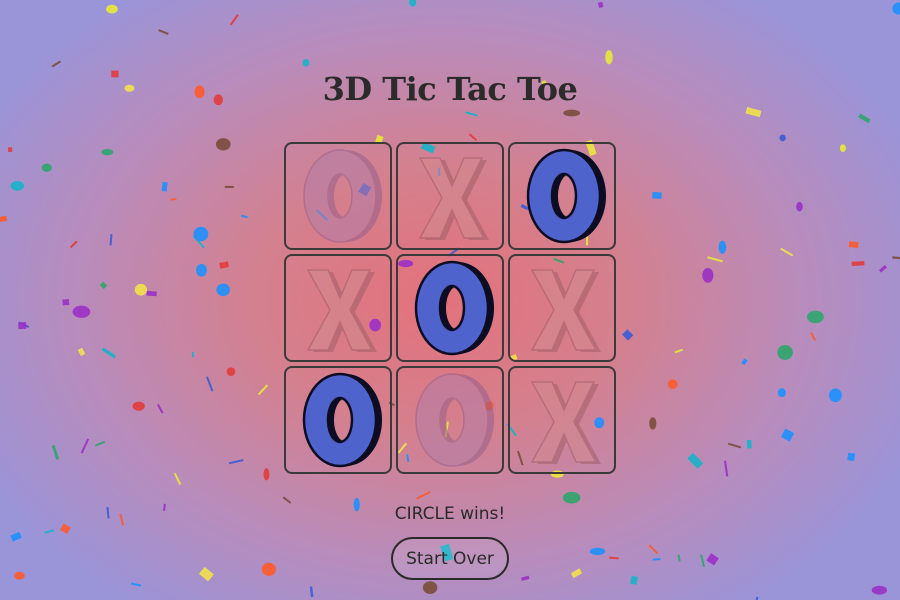 This screenshot has height=600, width=900. What do you see at coordinates (450, 514) in the screenshot?
I see `game-status: CIRCLE wins!` at bounding box center [450, 514].